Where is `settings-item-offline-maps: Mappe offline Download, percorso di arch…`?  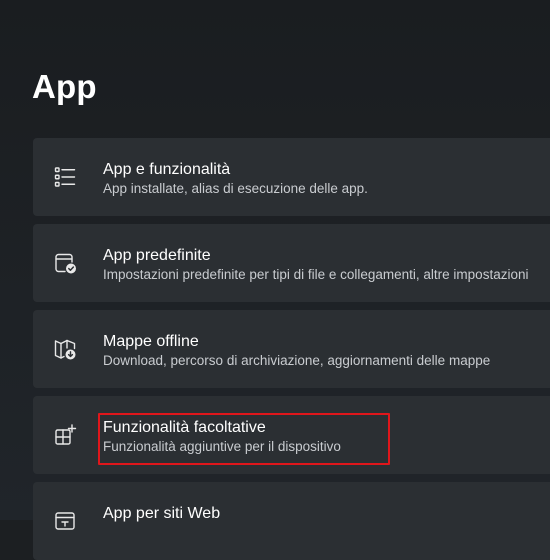 settings-item-offline-maps: Mappe offline Download, percorso di arch… is located at coordinates (291, 349).